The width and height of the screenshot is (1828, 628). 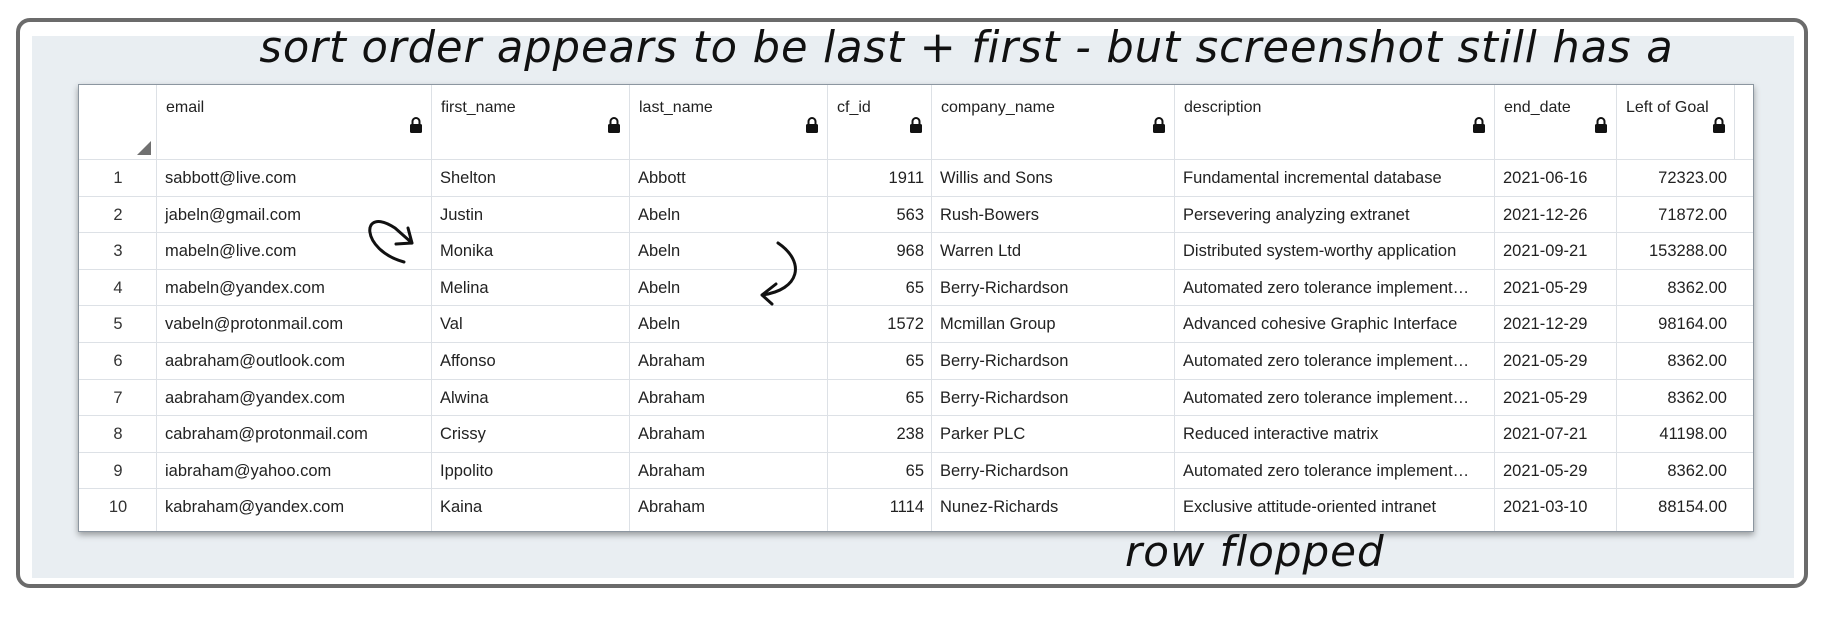 What do you see at coordinates (880, 324) in the screenshot?
I see `cell-cf-id: 1572` at bounding box center [880, 324].